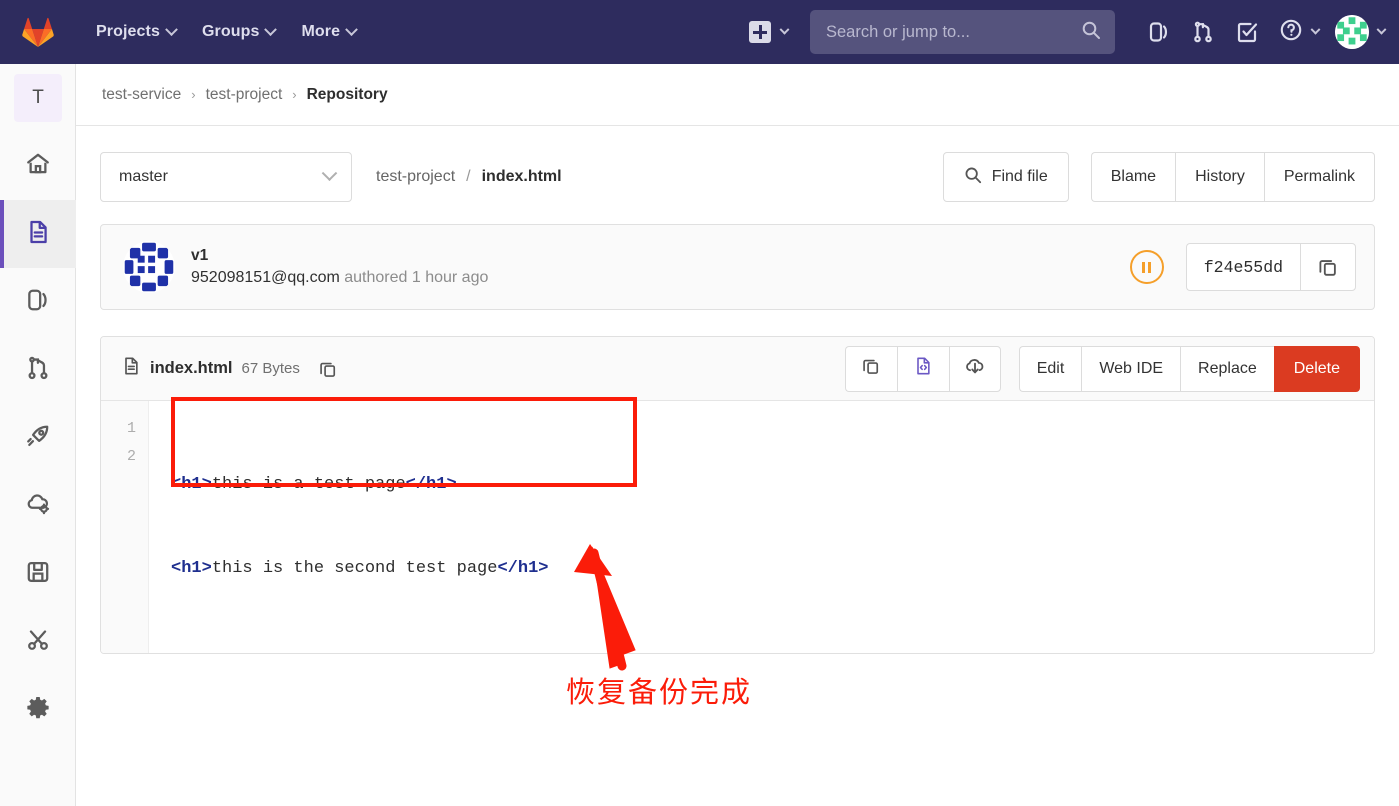  I want to click on blame-button: Blame, so click(1133, 177).